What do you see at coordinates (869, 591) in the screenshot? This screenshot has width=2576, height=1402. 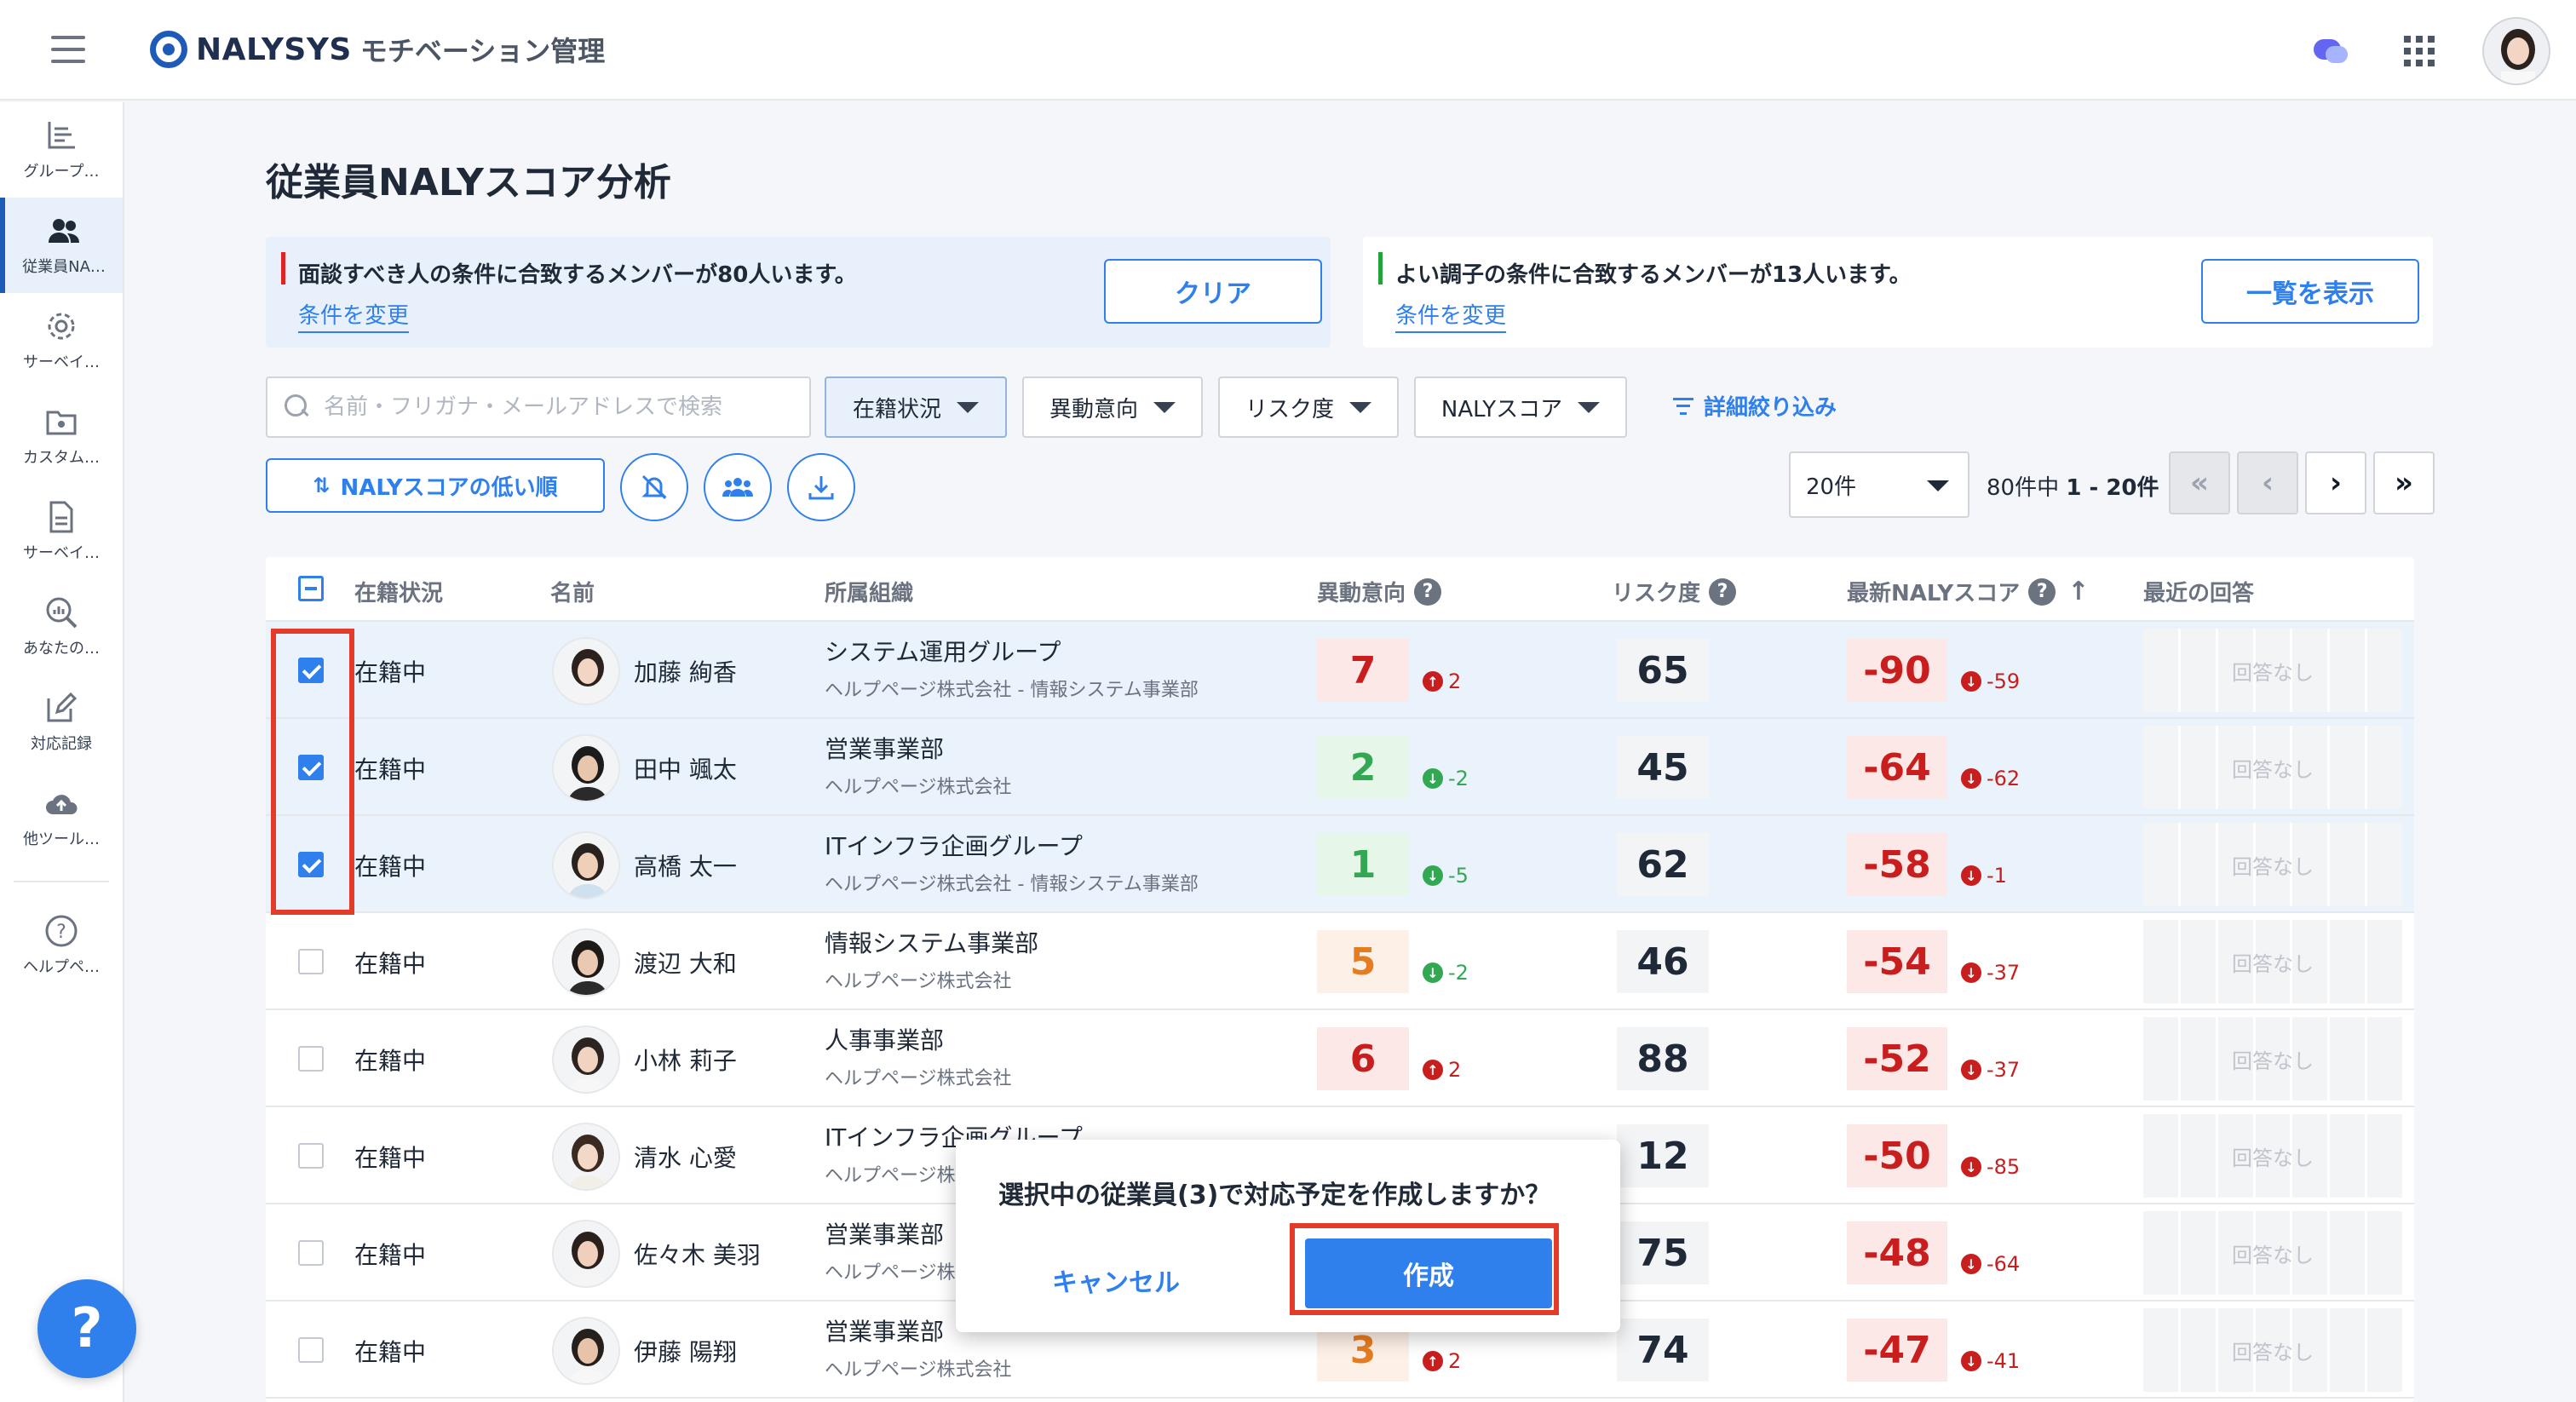 I see `header-org: 所属組織` at bounding box center [869, 591].